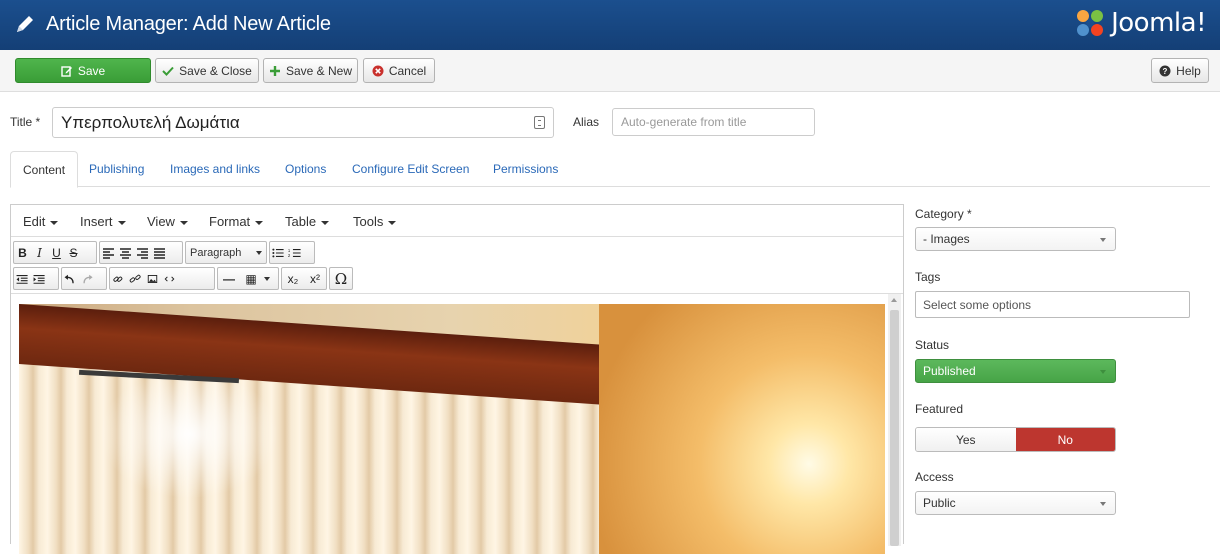 Image resolution: width=1220 pixels, height=554 pixels. I want to click on alias-field: Auto-generate from title, so click(713, 122).